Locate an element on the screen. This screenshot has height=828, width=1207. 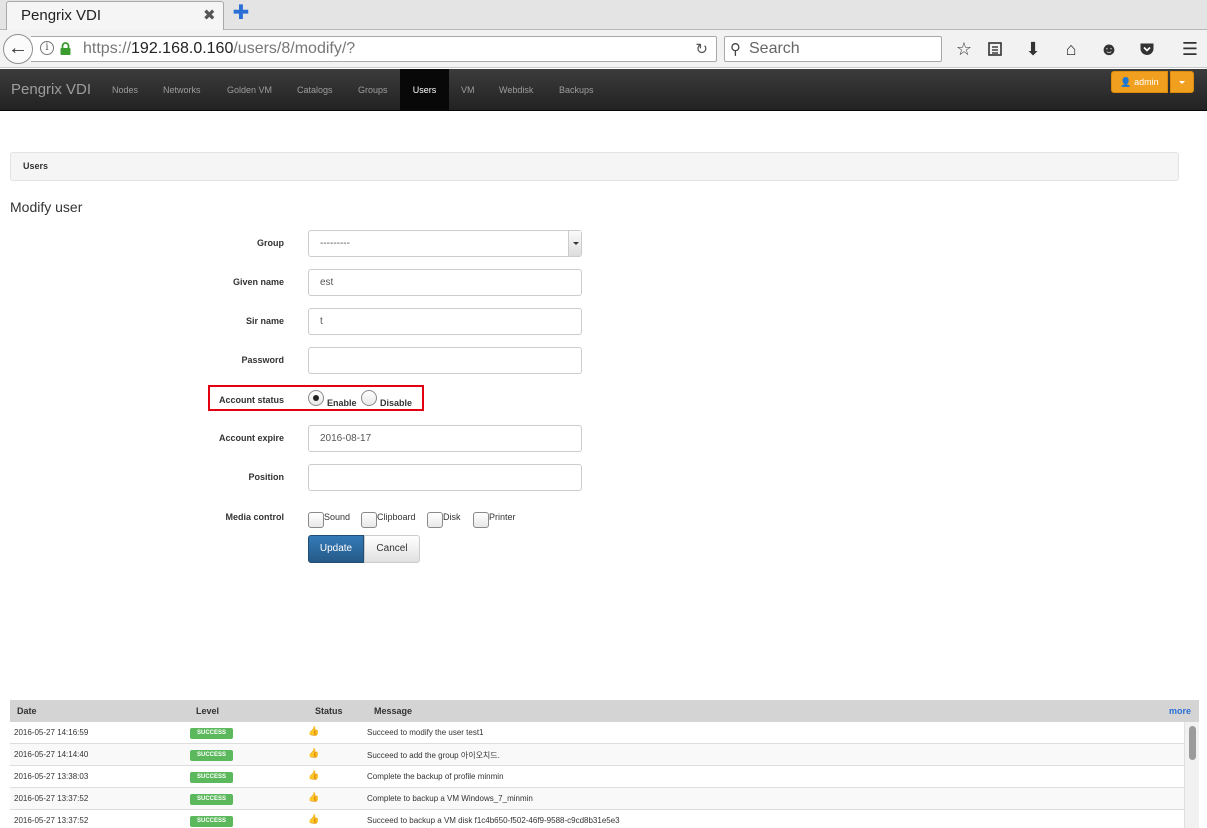
back-button: ← is located at coordinates (18, 49).